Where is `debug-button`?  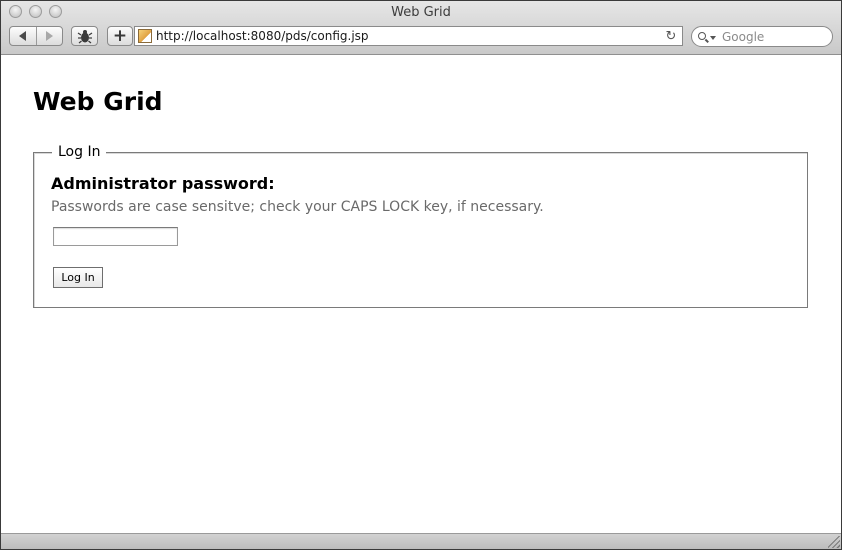 debug-button is located at coordinates (84, 36).